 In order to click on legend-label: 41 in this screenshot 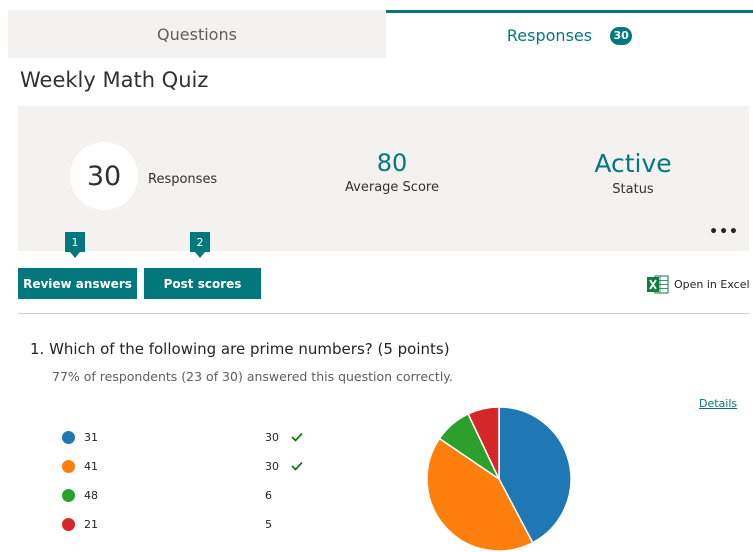, I will do `click(91, 466)`.